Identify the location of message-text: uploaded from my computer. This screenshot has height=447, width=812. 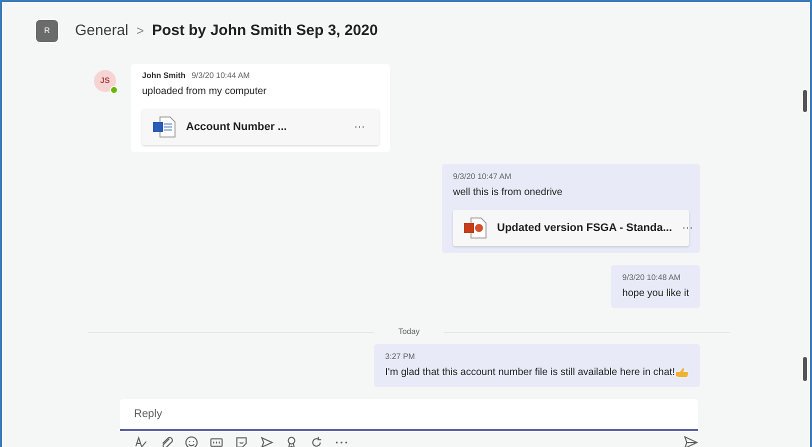
(204, 92).